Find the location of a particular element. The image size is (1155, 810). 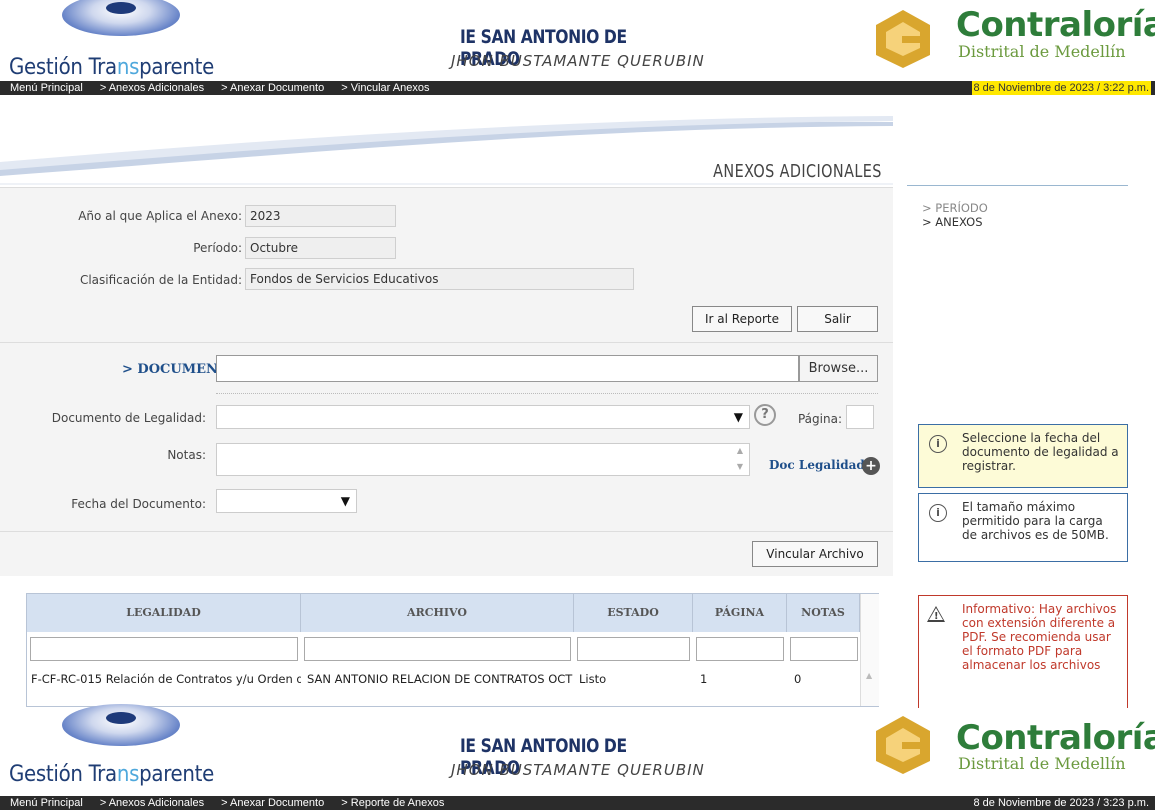

anio-field: 2023 is located at coordinates (320, 216).